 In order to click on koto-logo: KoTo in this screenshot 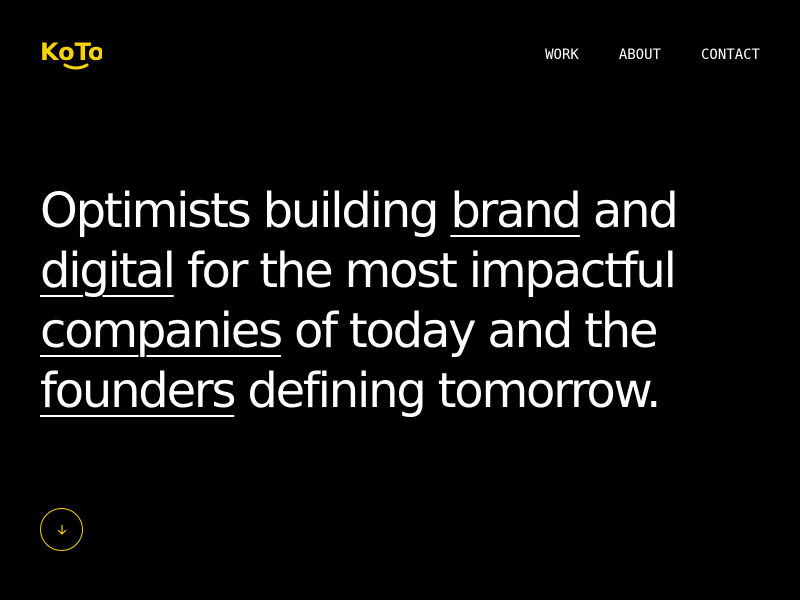, I will do `click(71, 54)`.